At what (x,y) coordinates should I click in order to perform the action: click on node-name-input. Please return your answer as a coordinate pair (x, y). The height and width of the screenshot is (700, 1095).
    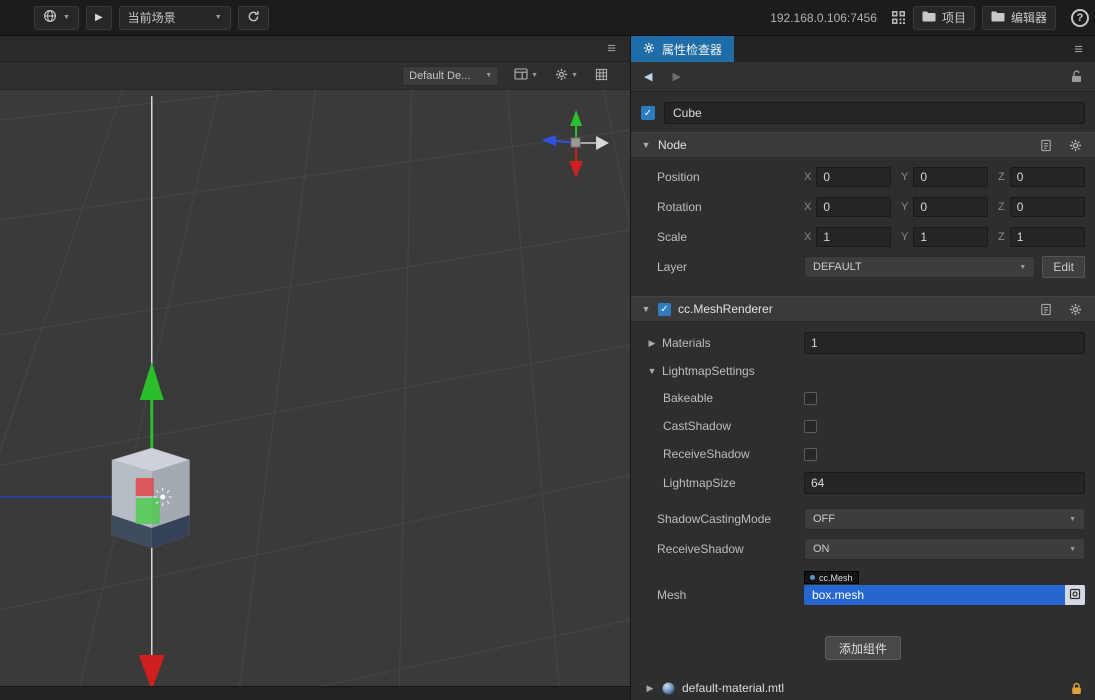
    Looking at the image, I should click on (874, 113).